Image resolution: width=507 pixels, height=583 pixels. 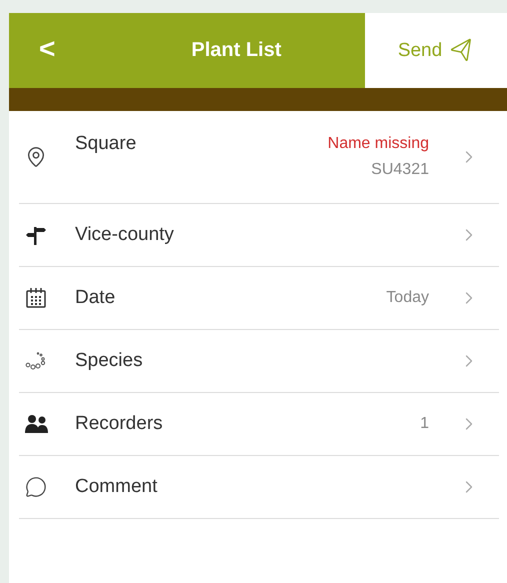 I want to click on list-item: Date Today, so click(x=259, y=298).